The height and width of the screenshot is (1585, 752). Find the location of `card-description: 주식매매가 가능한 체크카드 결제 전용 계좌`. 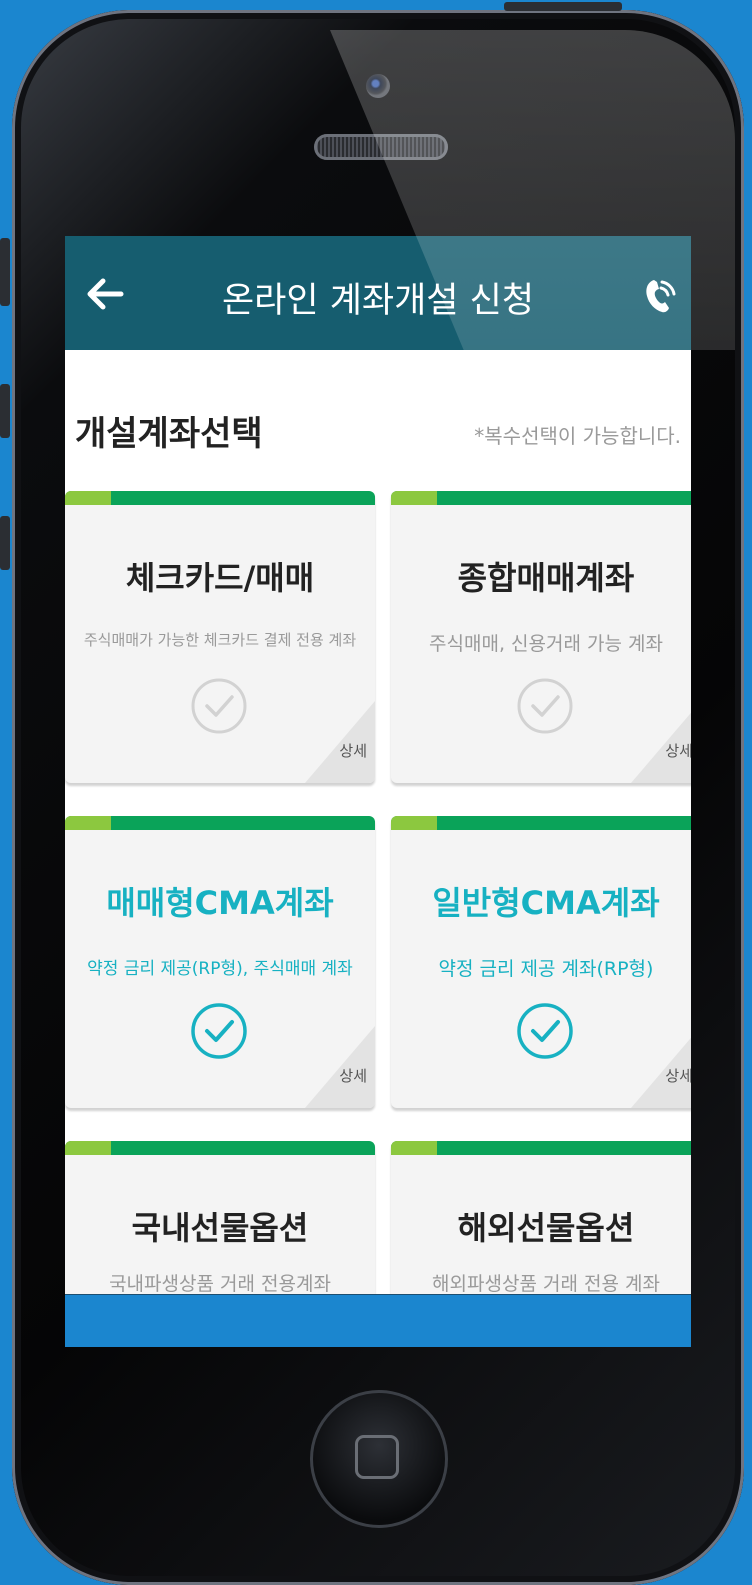

card-description: 주식매매가 가능한 체크카드 결제 전용 계좌 is located at coordinates (220, 640).